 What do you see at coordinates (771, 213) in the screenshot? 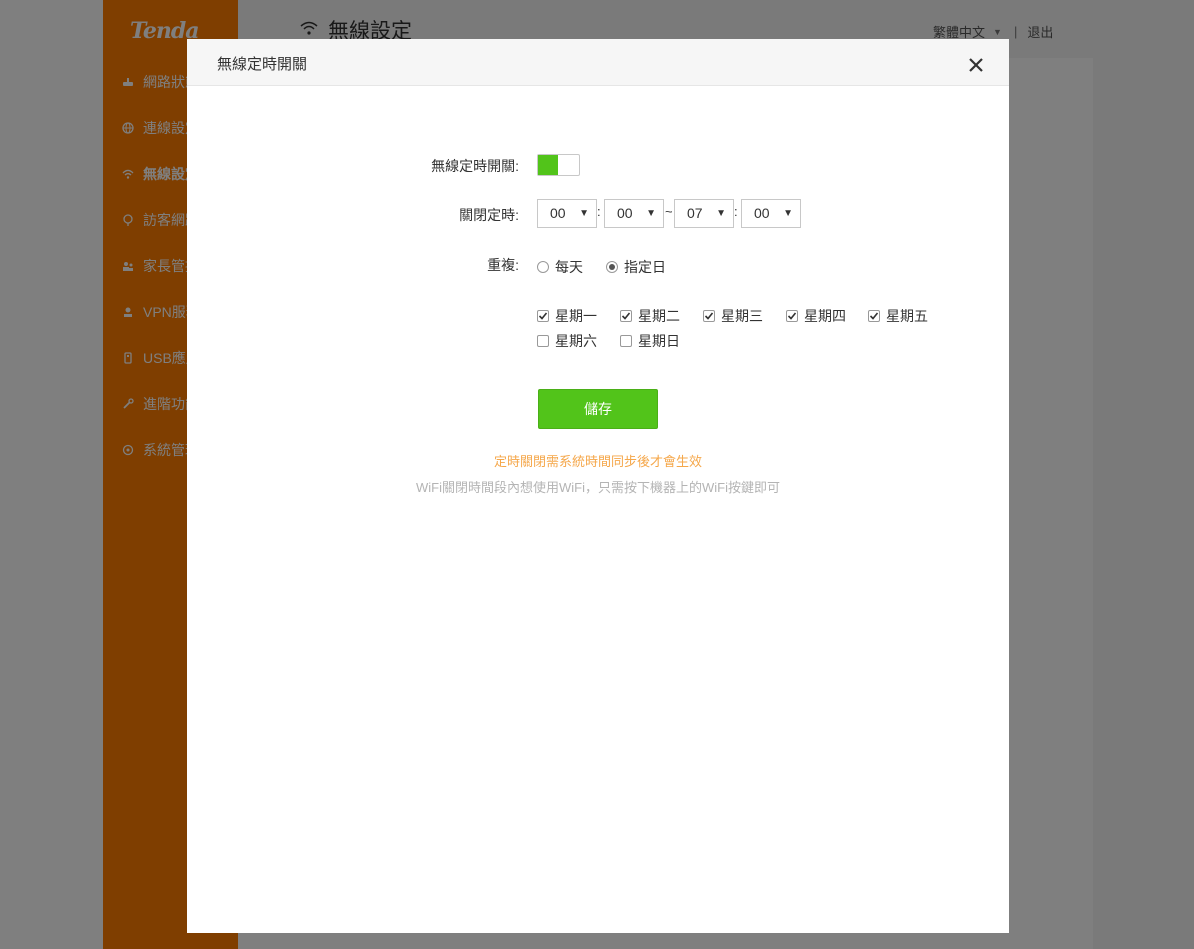
I see `end-minute-select: 00 ▼` at bounding box center [771, 213].